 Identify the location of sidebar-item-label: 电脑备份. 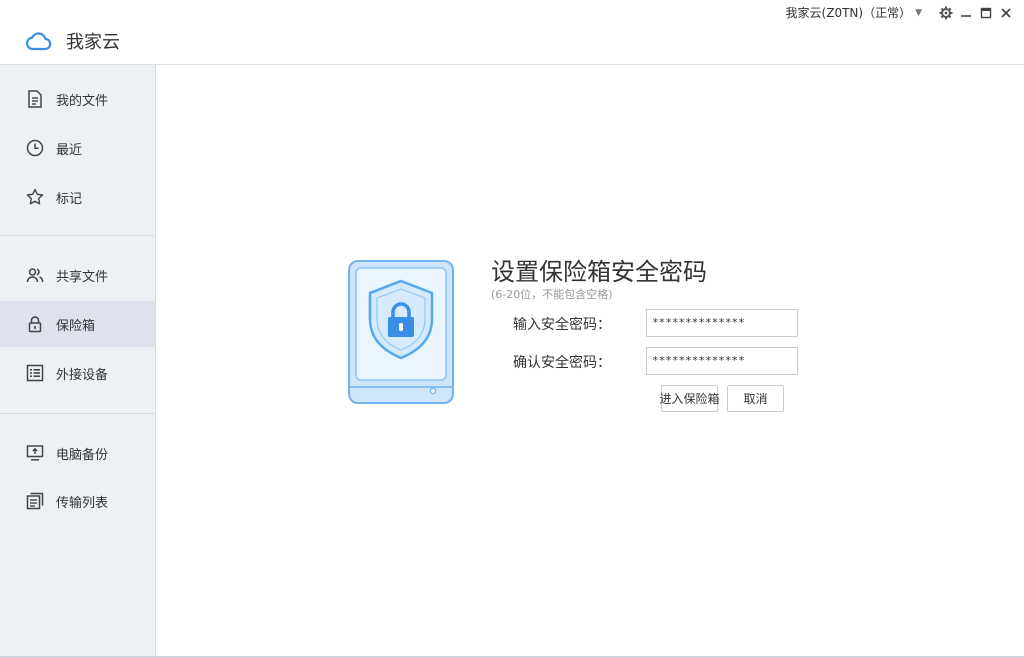
(82, 455).